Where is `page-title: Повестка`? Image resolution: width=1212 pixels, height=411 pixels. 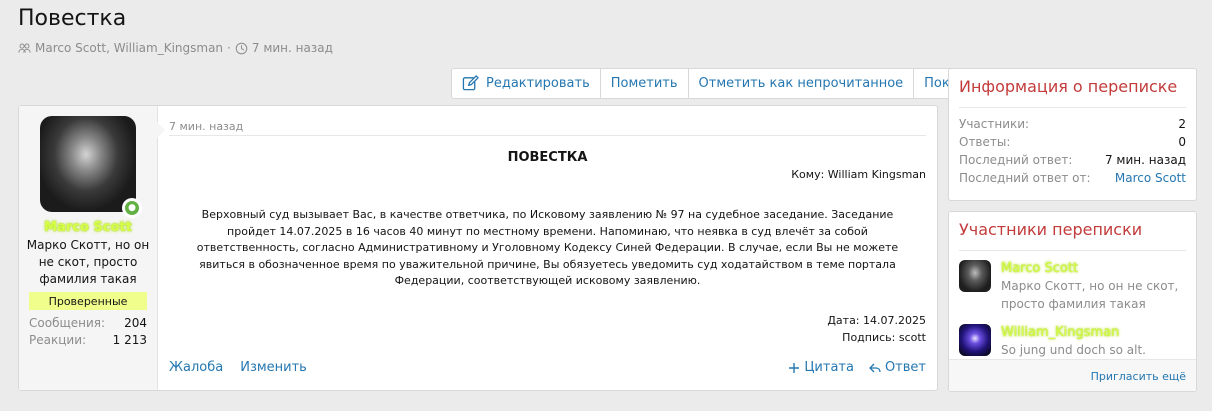 page-title: Повестка is located at coordinates (72, 18).